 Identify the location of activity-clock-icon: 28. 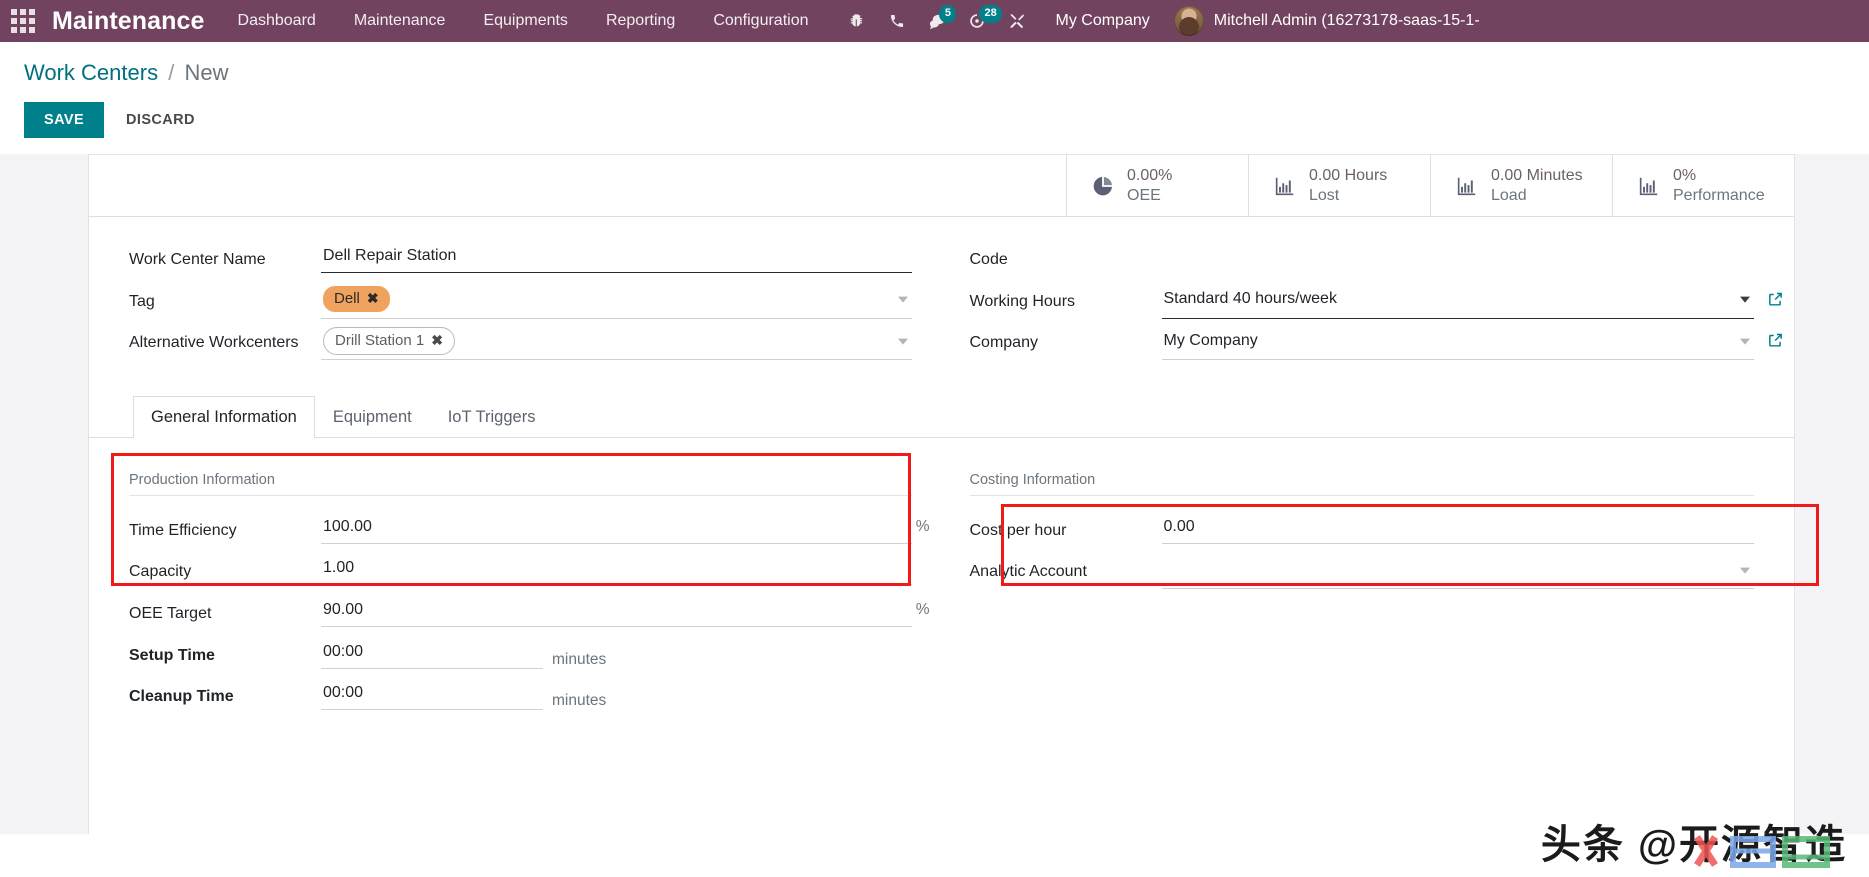
(979, 21).